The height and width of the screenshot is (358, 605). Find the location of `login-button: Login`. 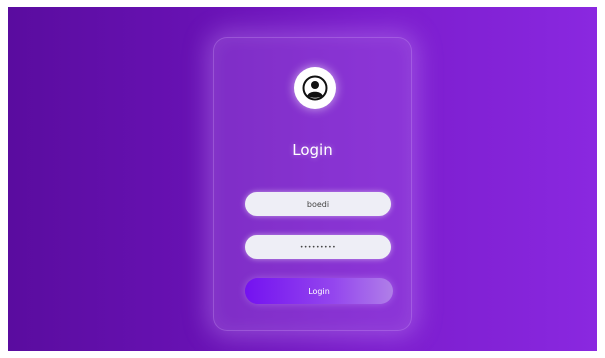

login-button: Login is located at coordinates (319, 291).